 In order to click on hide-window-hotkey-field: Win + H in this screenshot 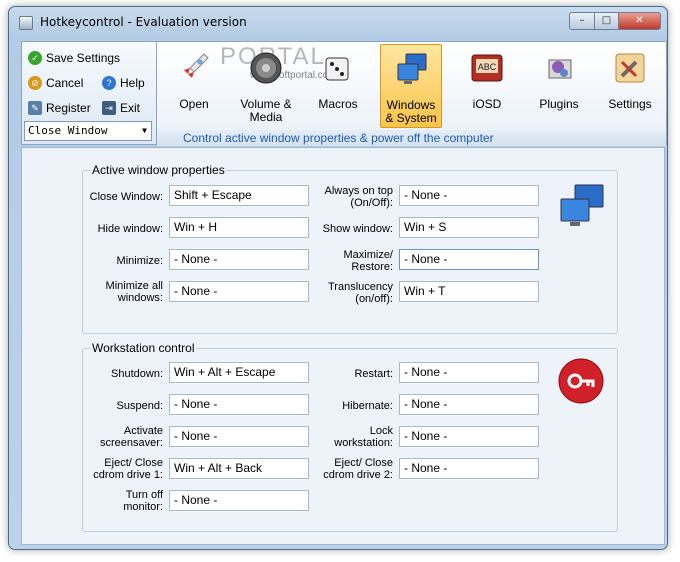, I will do `click(239, 227)`.